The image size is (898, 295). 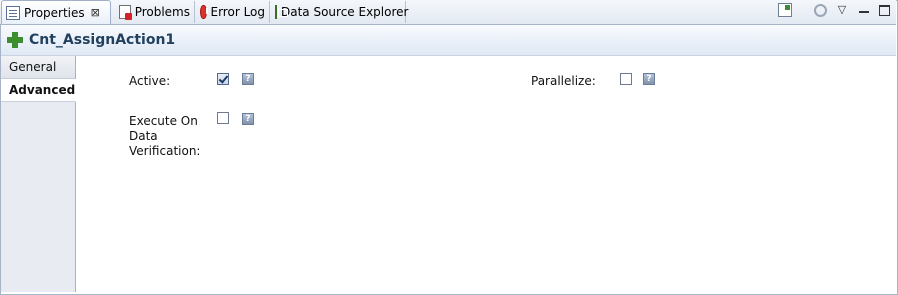 What do you see at coordinates (163, 121) in the screenshot?
I see `execute-label-line-1: Execute On` at bounding box center [163, 121].